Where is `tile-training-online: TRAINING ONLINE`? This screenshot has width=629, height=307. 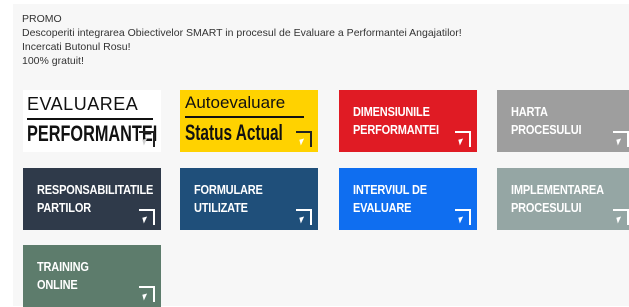
tile-training-online: TRAINING ONLINE is located at coordinates (92, 276).